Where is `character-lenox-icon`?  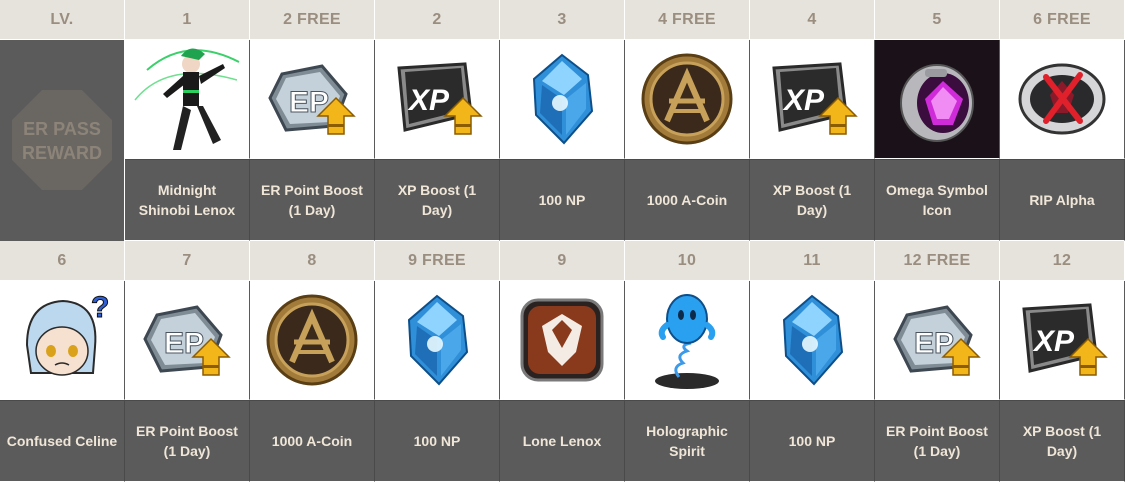 character-lenox-icon is located at coordinates (187, 99).